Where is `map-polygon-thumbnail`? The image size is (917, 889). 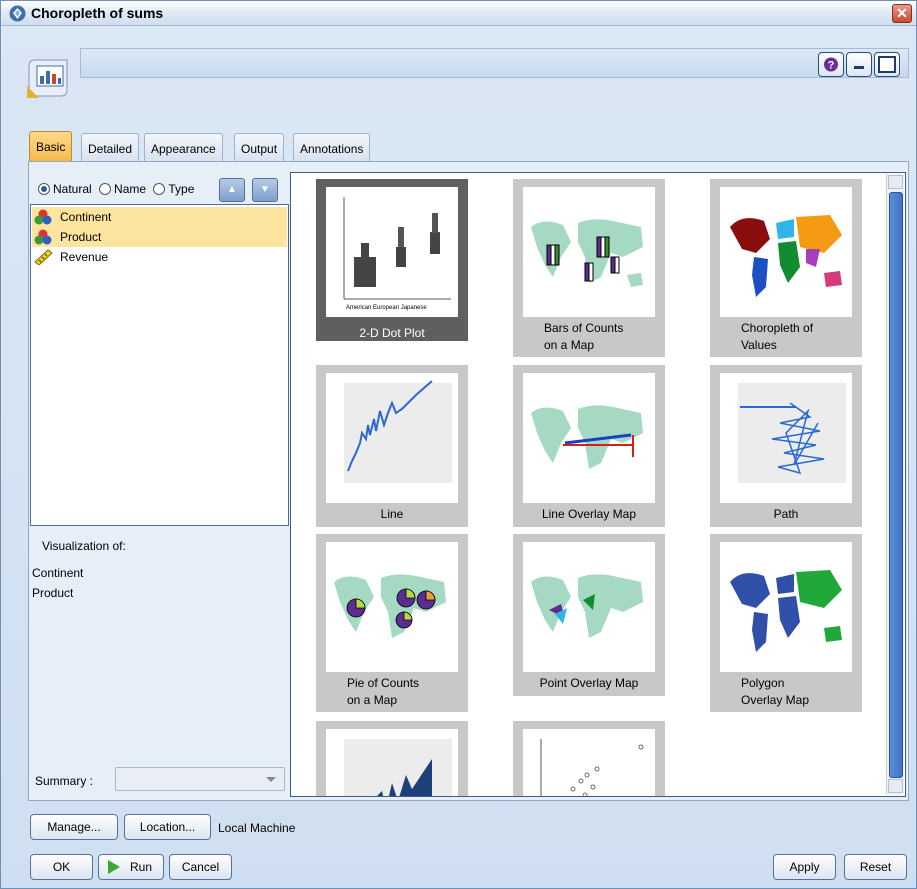
map-polygon-thumbnail is located at coordinates (786, 607).